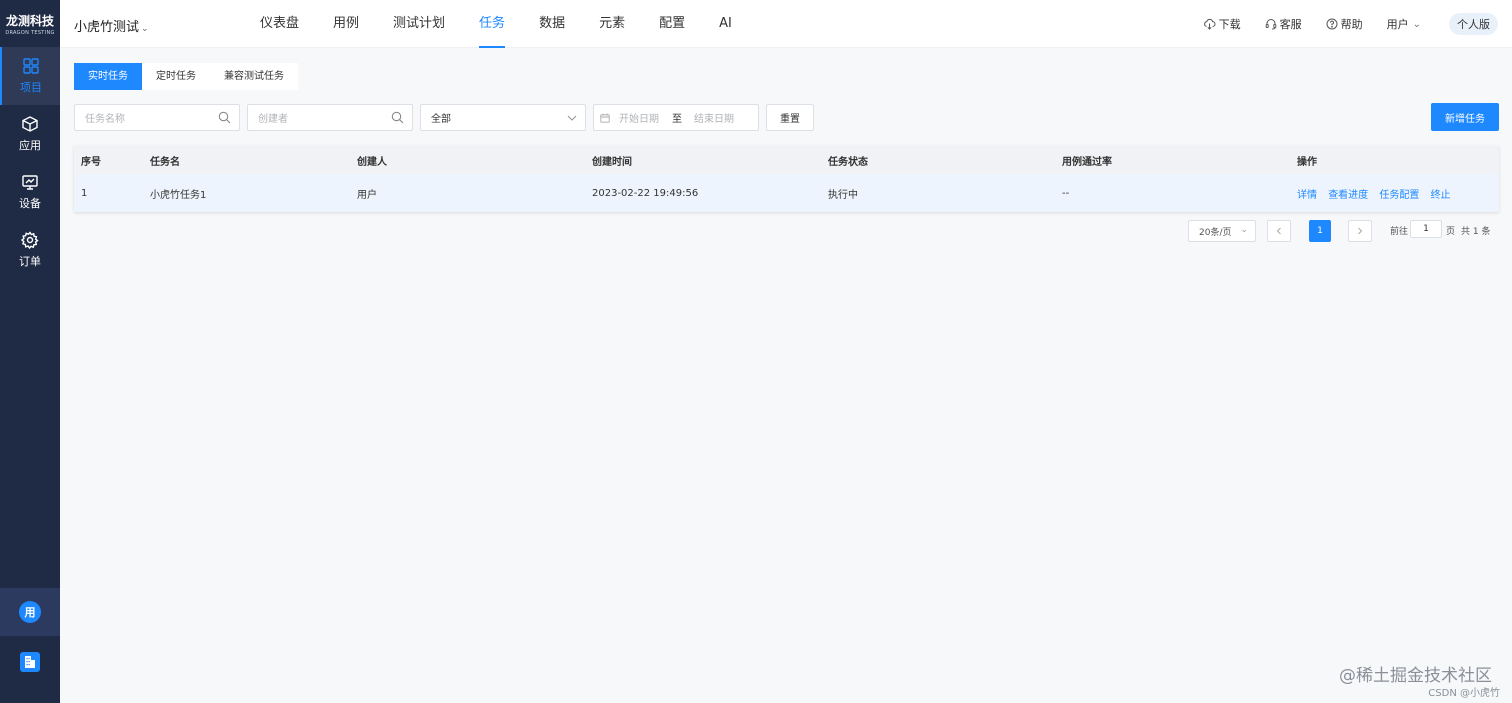  I want to click on monitor-icon, so click(30, 182).